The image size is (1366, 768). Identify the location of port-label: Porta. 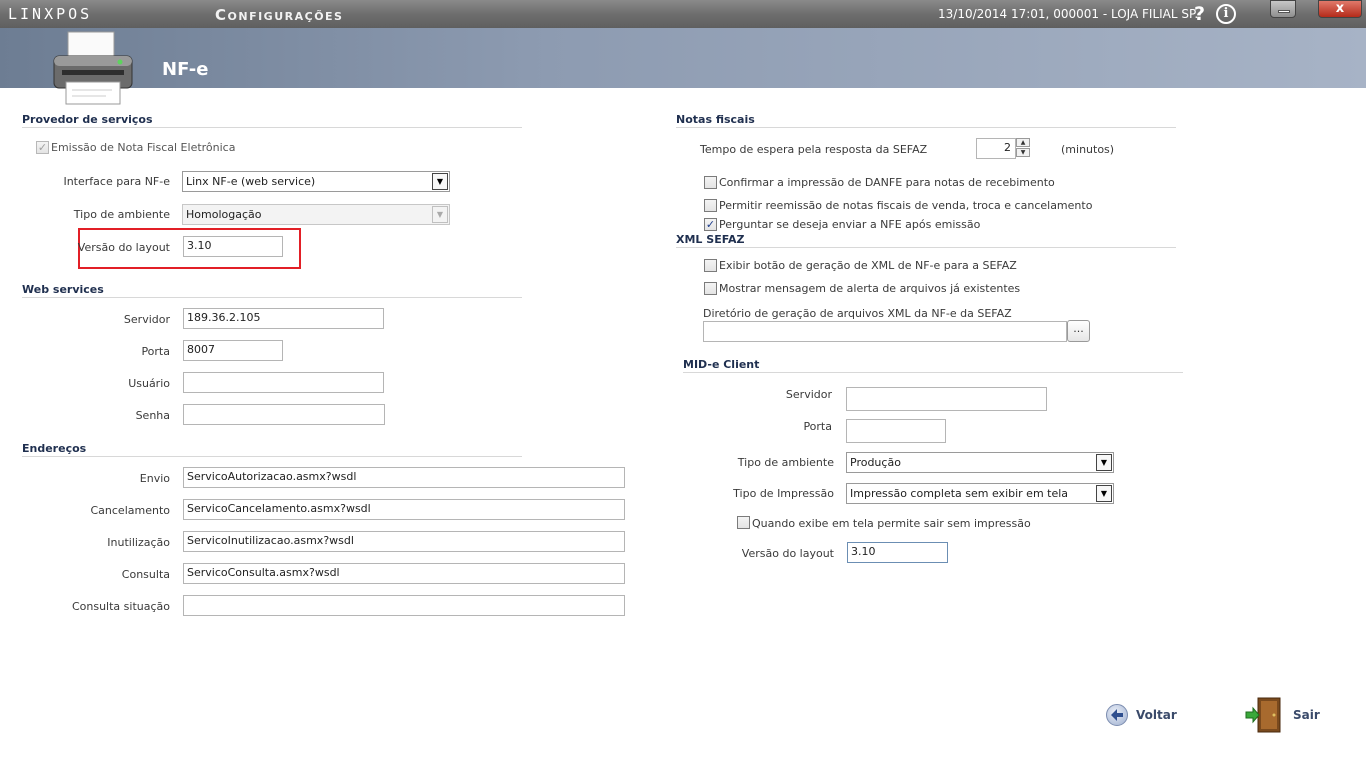
(155, 351).